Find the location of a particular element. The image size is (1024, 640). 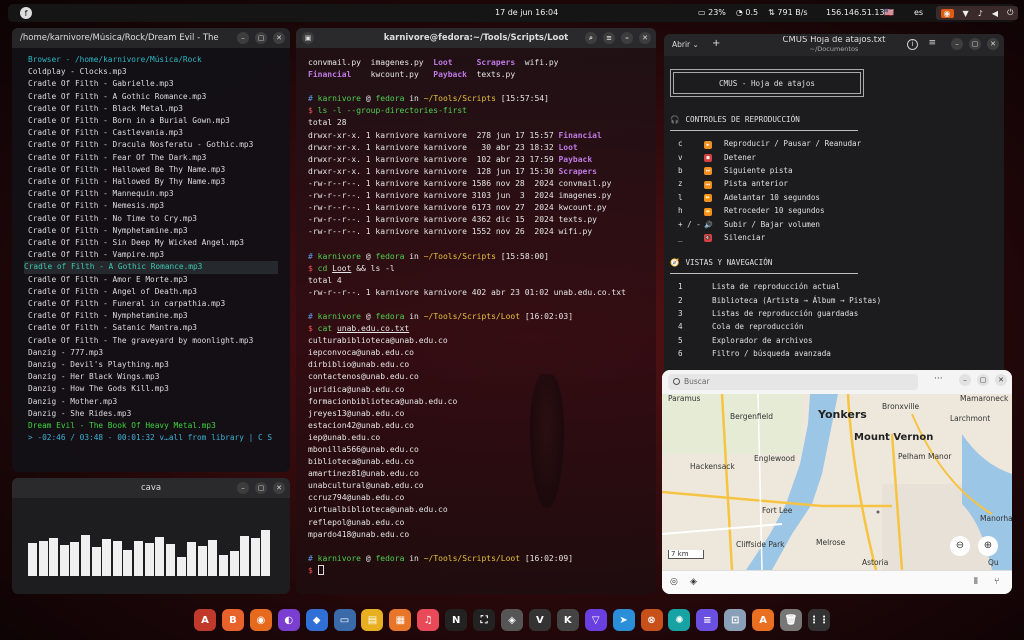

dock-app-icon: K is located at coordinates (567, 620).